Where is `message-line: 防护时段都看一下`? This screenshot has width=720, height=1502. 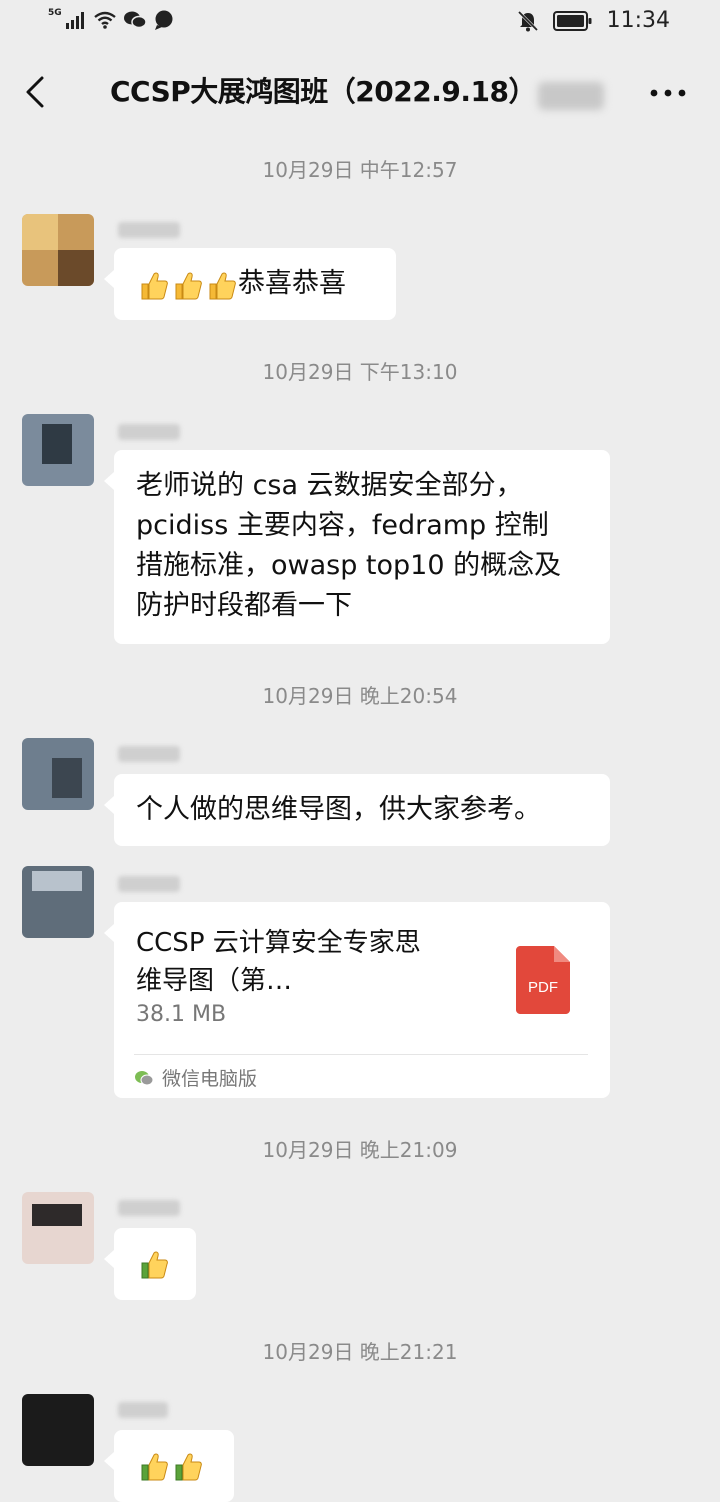
message-line: 防护时段都看一下 is located at coordinates (244, 605).